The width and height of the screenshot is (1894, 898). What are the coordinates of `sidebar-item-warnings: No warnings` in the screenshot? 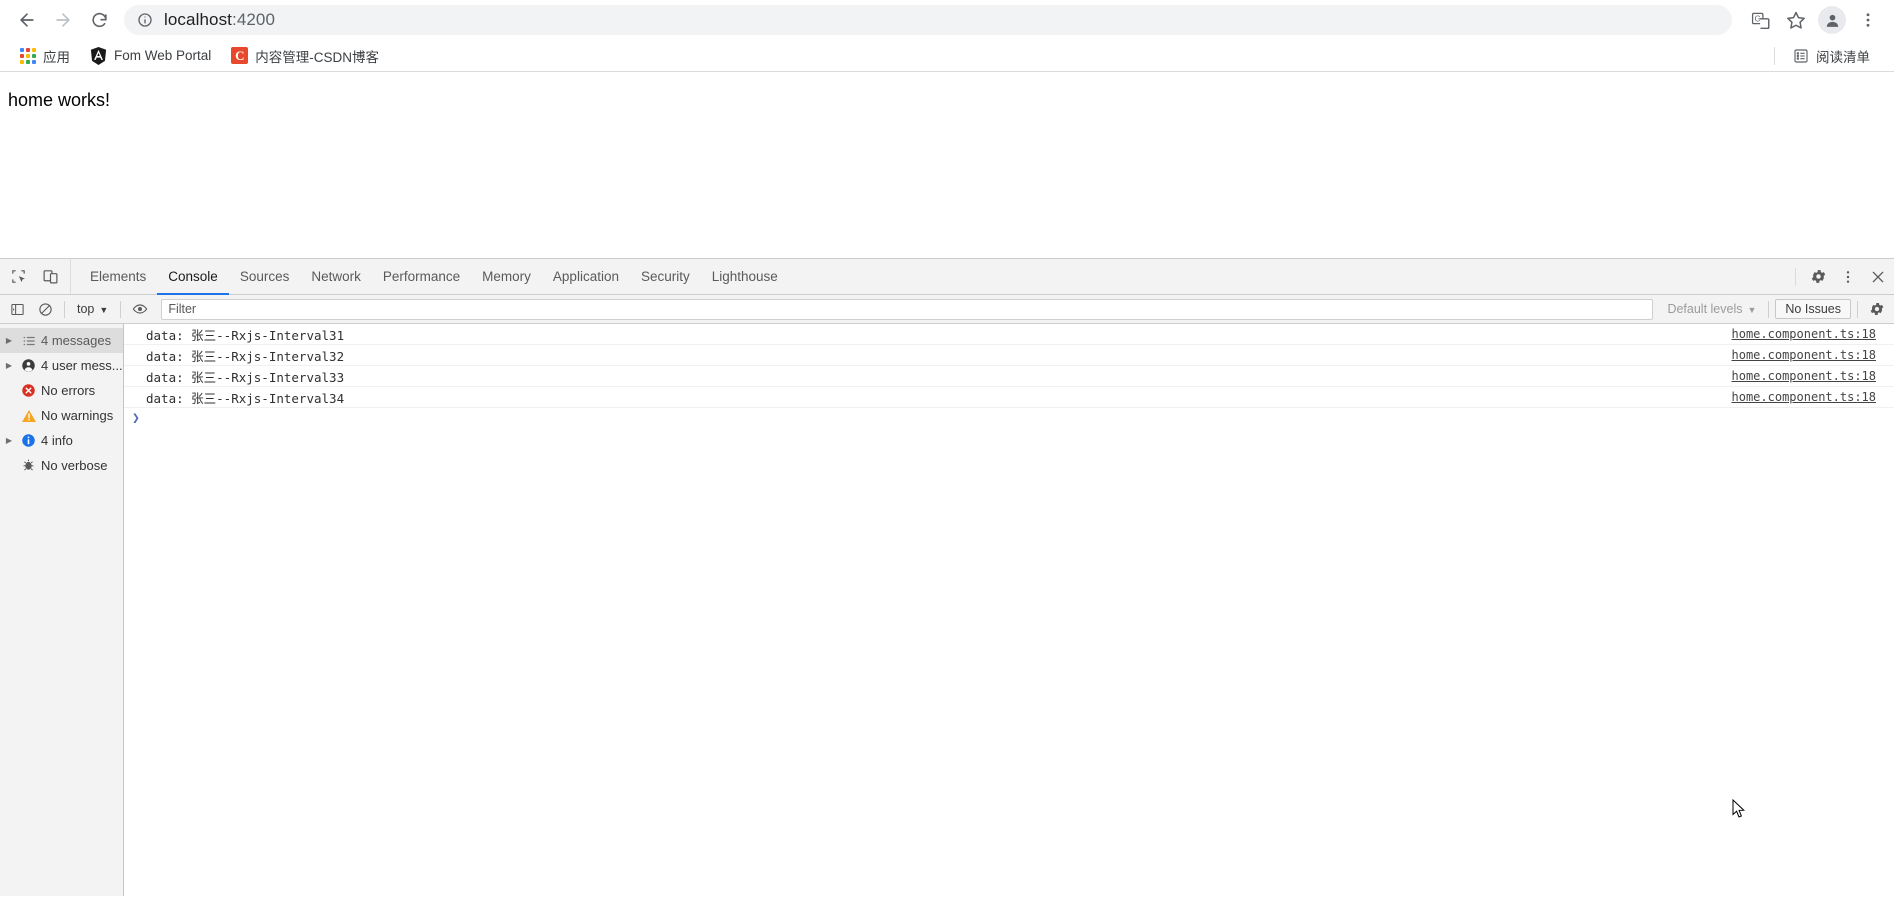 It's located at (61, 415).